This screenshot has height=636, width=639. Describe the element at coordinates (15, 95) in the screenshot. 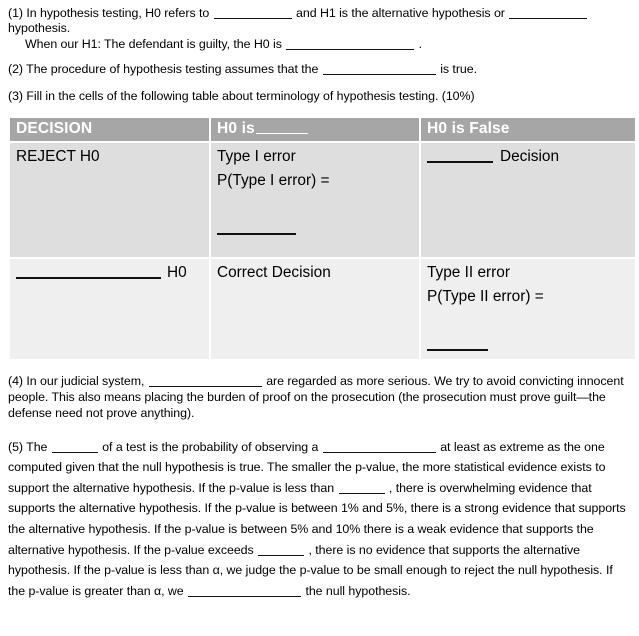

I see `question-3-number: (3)` at that location.